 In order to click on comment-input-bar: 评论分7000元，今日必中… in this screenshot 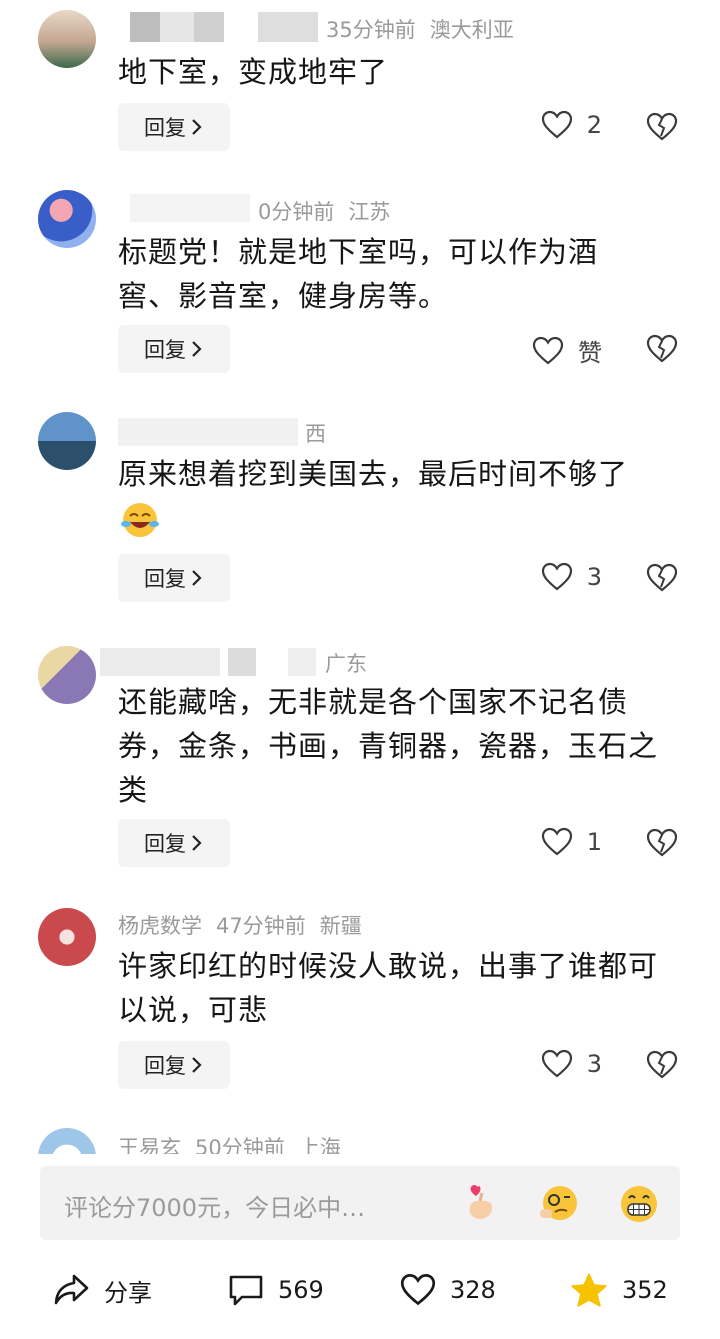, I will do `click(360, 1203)`.